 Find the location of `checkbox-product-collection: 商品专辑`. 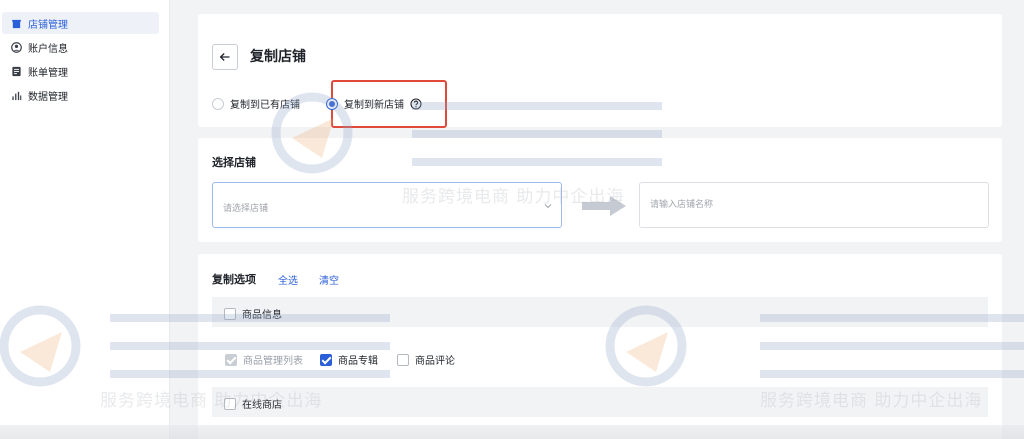

checkbox-product-collection: 商品专辑 is located at coordinates (349, 359).